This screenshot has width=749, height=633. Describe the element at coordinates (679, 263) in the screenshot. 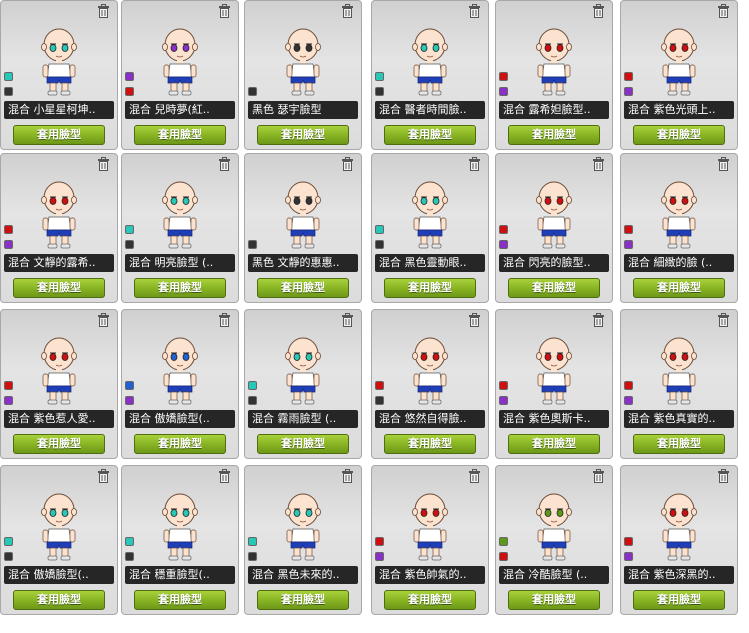

I see `face-name-label: 混合 細緻的臉 (..` at that location.